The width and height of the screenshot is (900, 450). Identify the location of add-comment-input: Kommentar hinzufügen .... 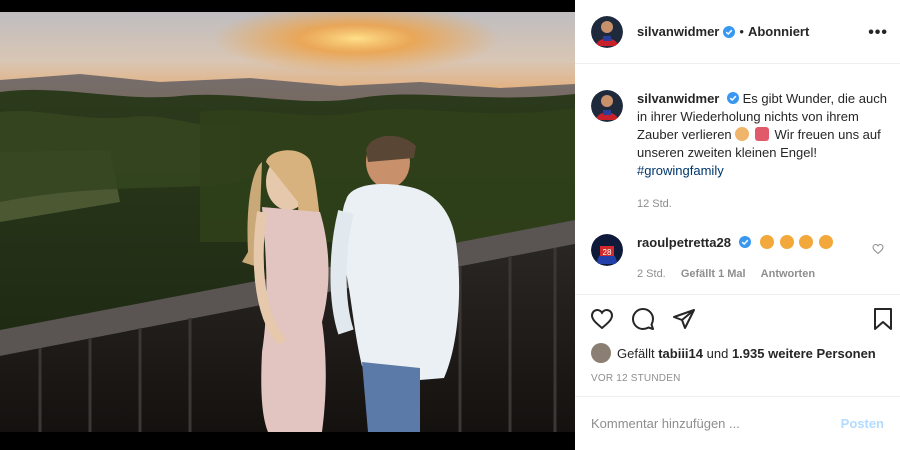
(665, 423).